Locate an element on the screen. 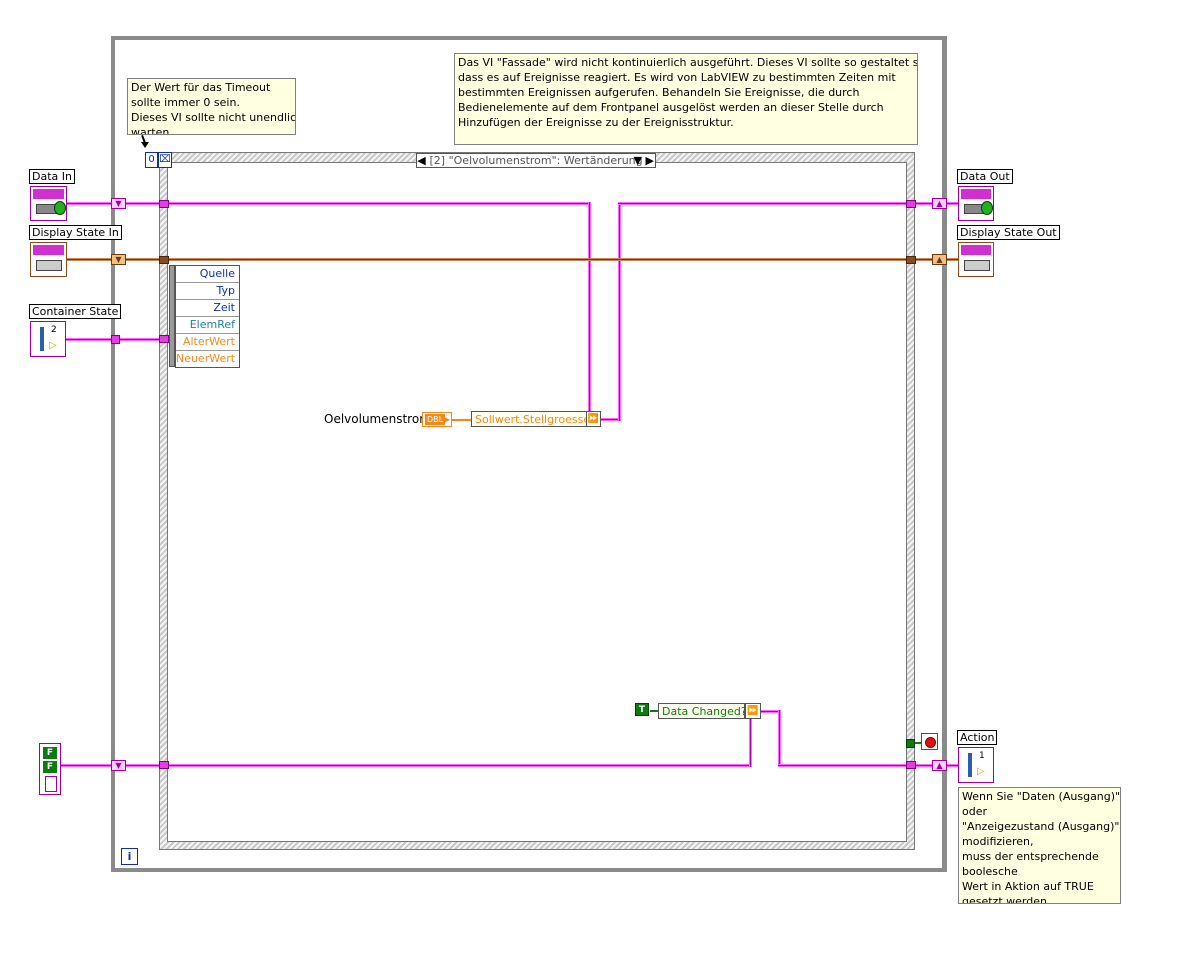 The width and height of the screenshot is (1199, 956). action-arrow-icon: ▷ is located at coordinates (981, 771).